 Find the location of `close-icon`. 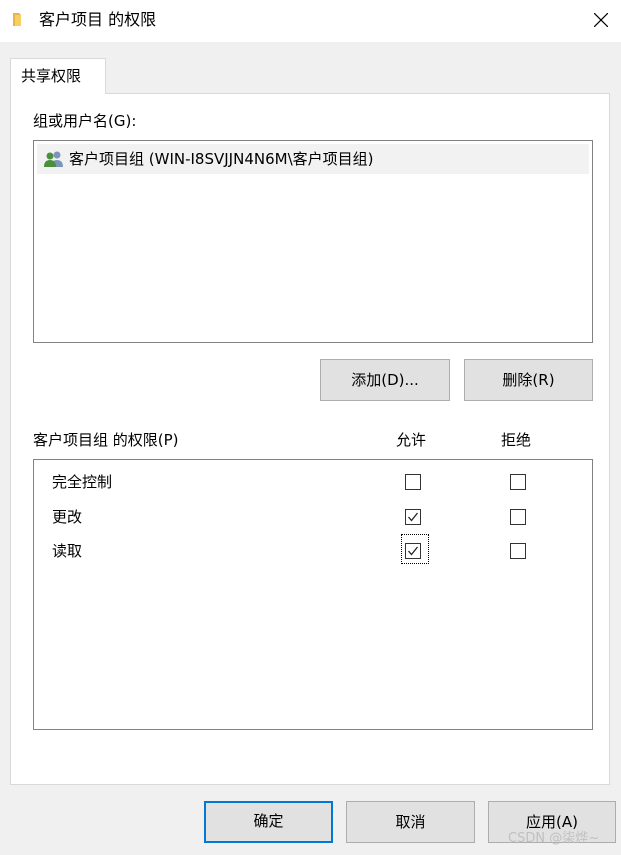

close-icon is located at coordinates (601, 20).